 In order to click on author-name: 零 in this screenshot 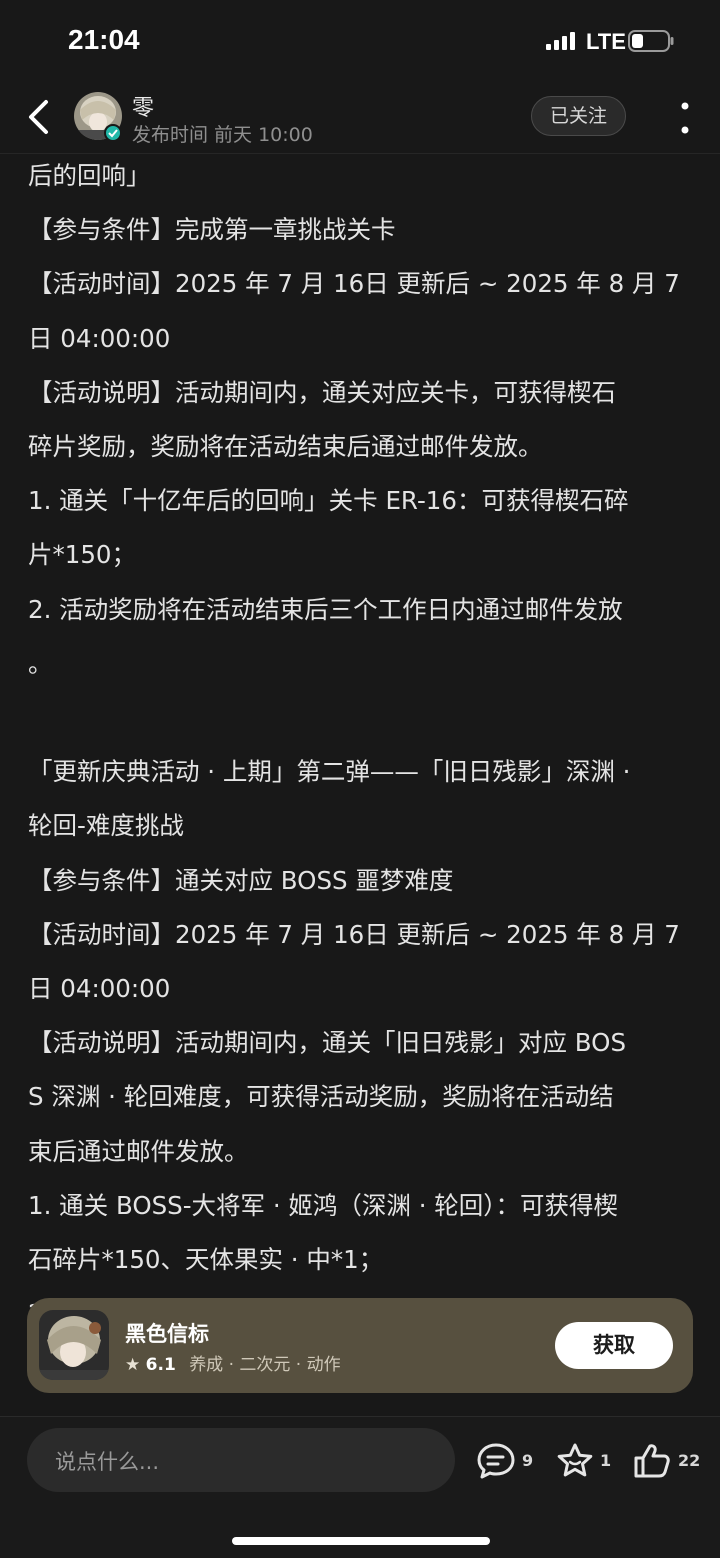, I will do `click(143, 106)`.